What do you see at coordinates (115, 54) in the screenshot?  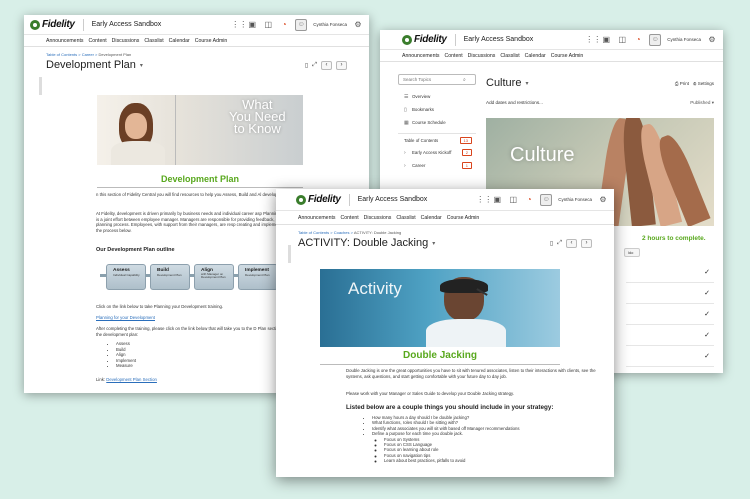 I see `breadcrumb-current: Development Plan` at bounding box center [115, 54].